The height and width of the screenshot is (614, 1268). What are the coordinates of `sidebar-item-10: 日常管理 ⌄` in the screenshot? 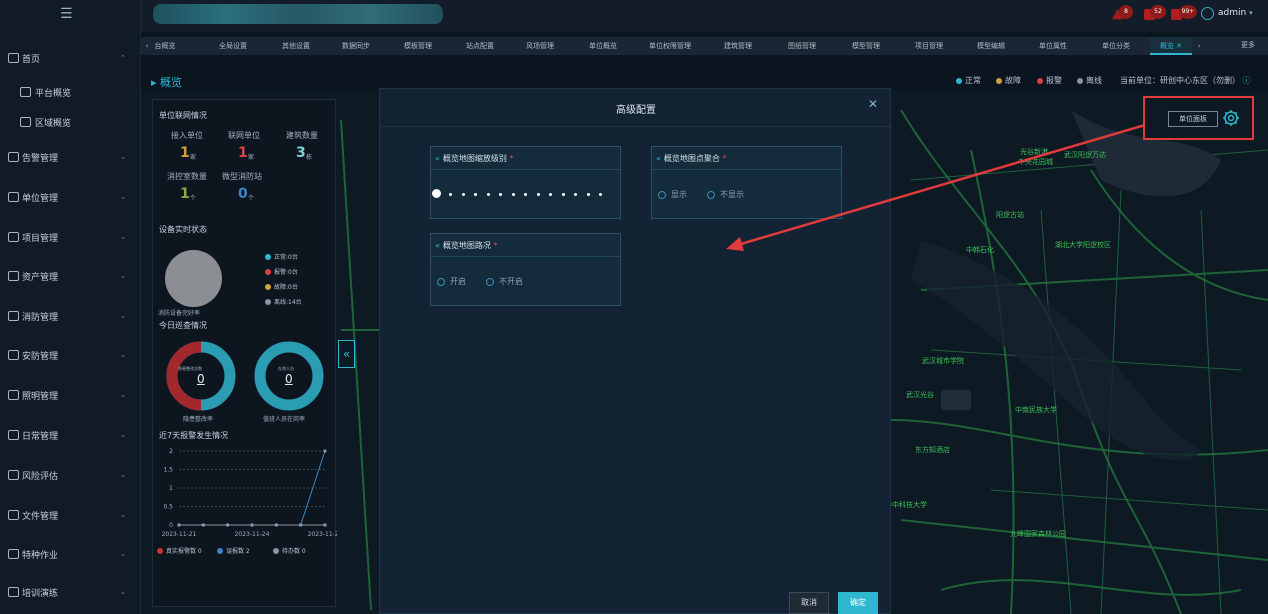 It's located at (70, 435).